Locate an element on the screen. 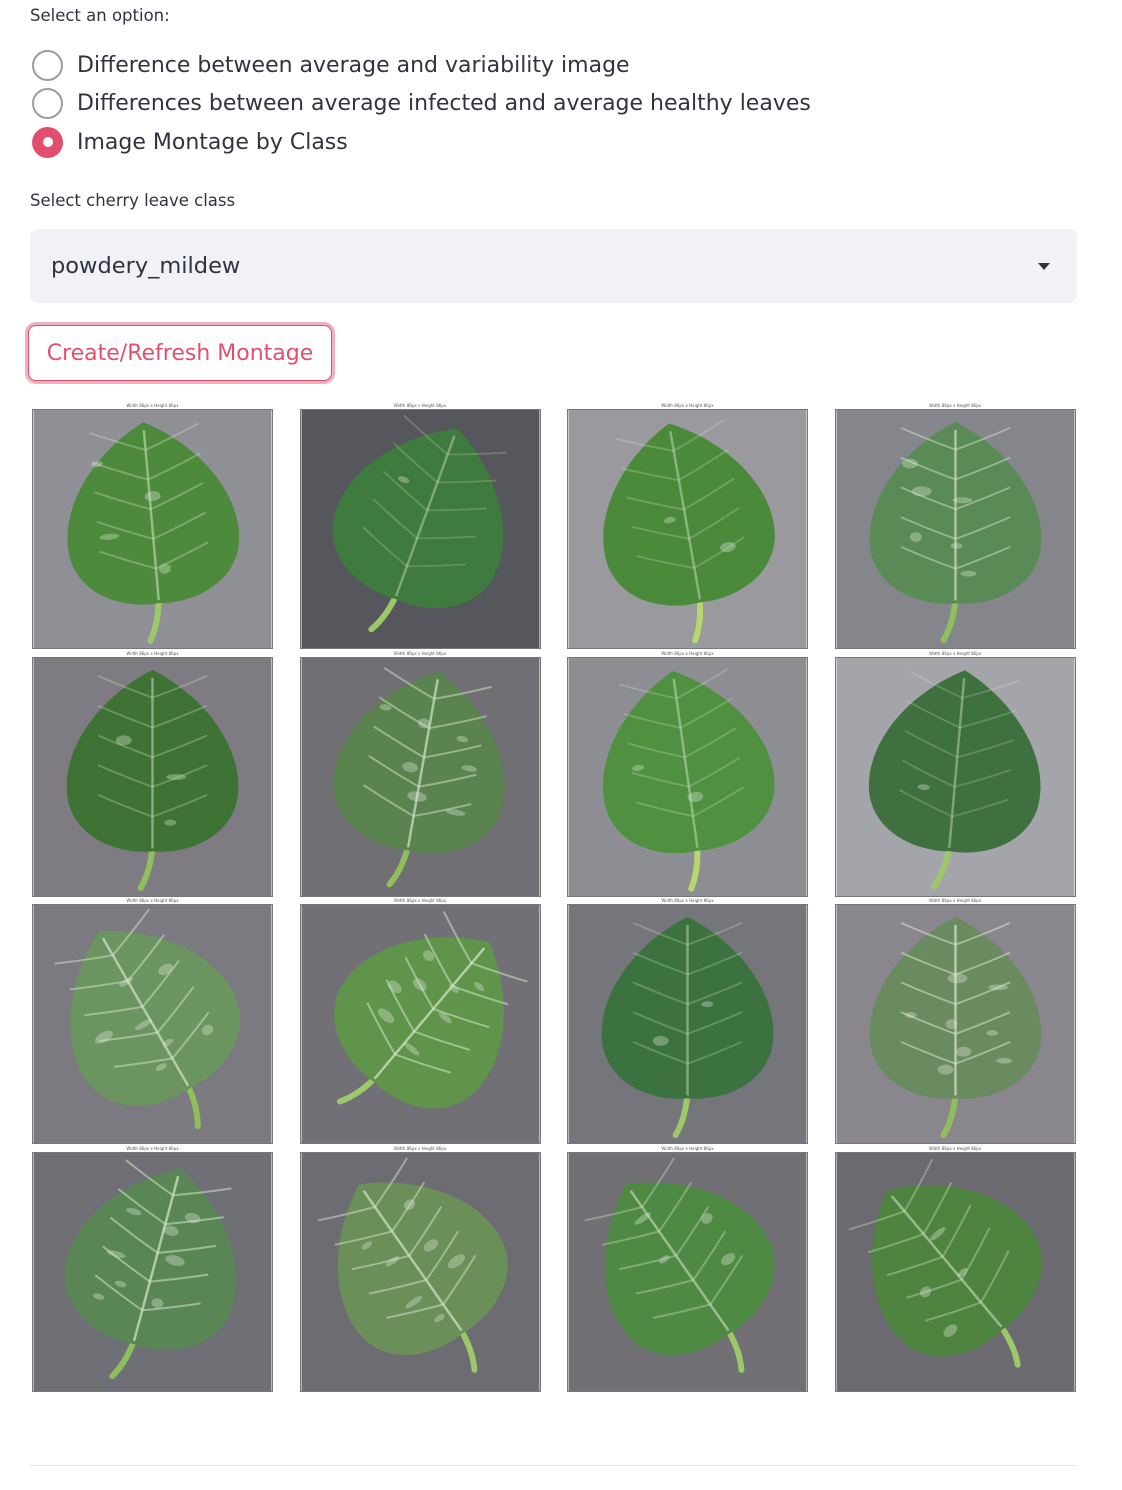 The height and width of the screenshot is (1490, 1122). divider is located at coordinates (553, 1465).